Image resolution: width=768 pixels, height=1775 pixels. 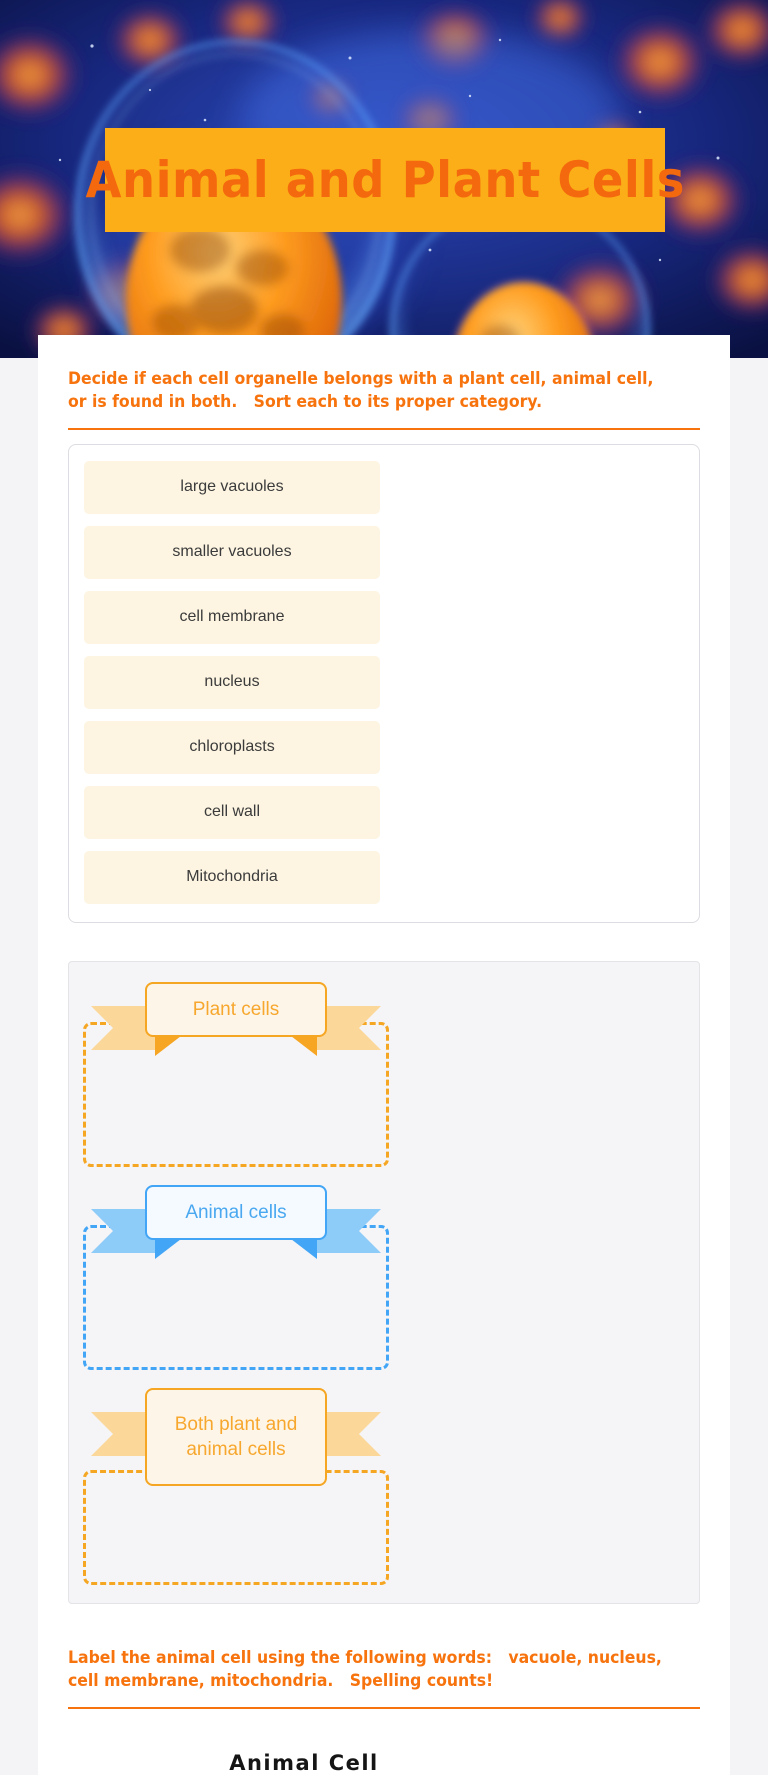 I want to click on worksheet-title-plate: Animal and Plant Cells, so click(x=384, y=180).